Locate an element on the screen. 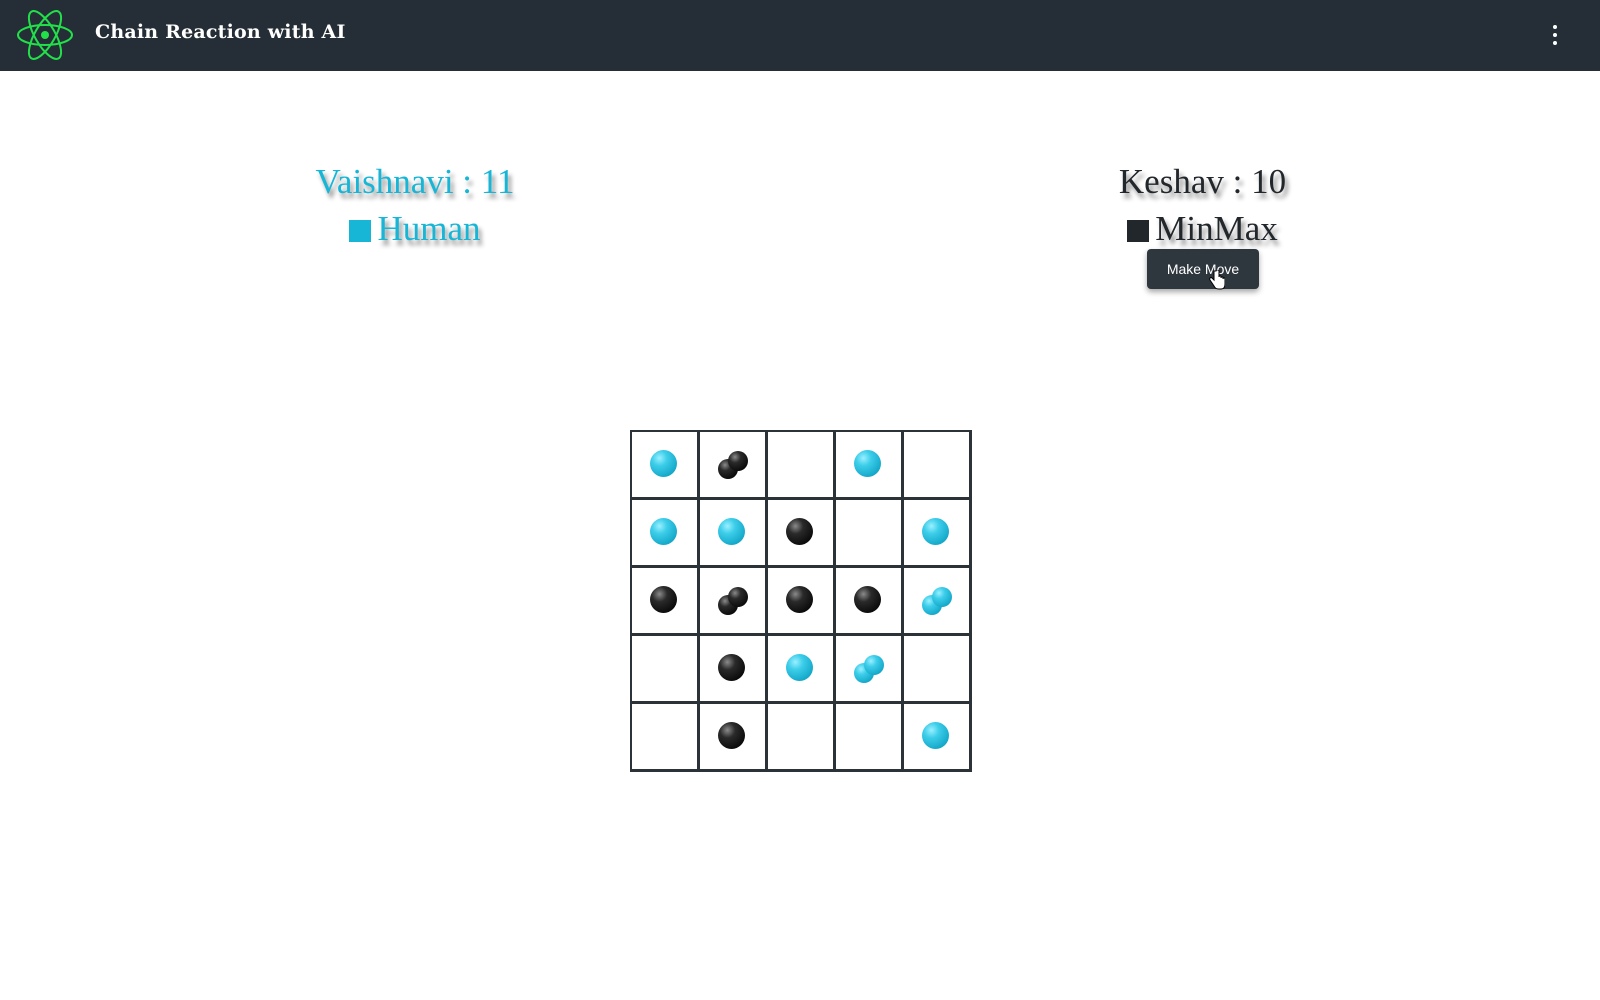 Image resolution: width=1600 pixels, height=1000 pixels. player-two-type: MinMax is located at coordinates (1202, 229).